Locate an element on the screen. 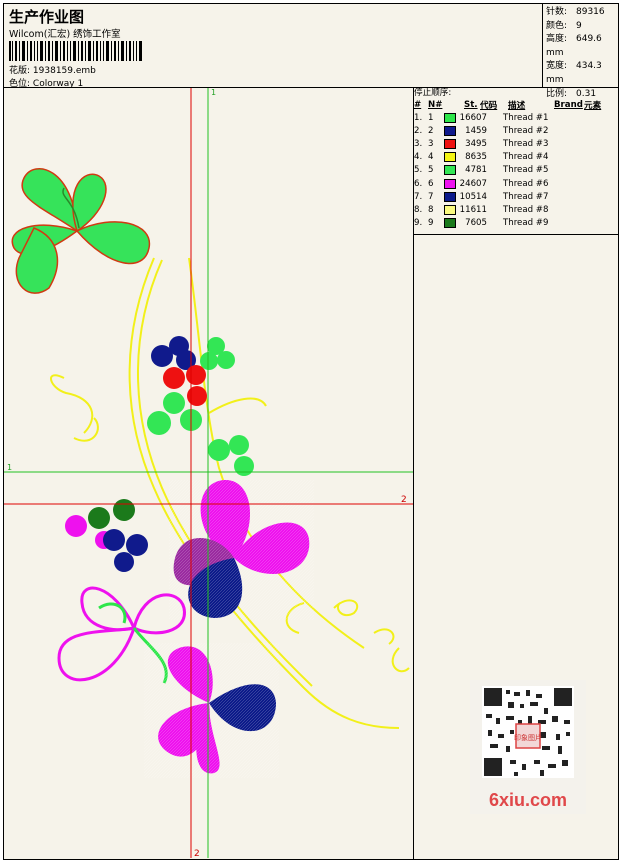 The image size is (620, 861). thread-row: 8. 8 11611 Thread #8 is located at coordinates (515, 209).